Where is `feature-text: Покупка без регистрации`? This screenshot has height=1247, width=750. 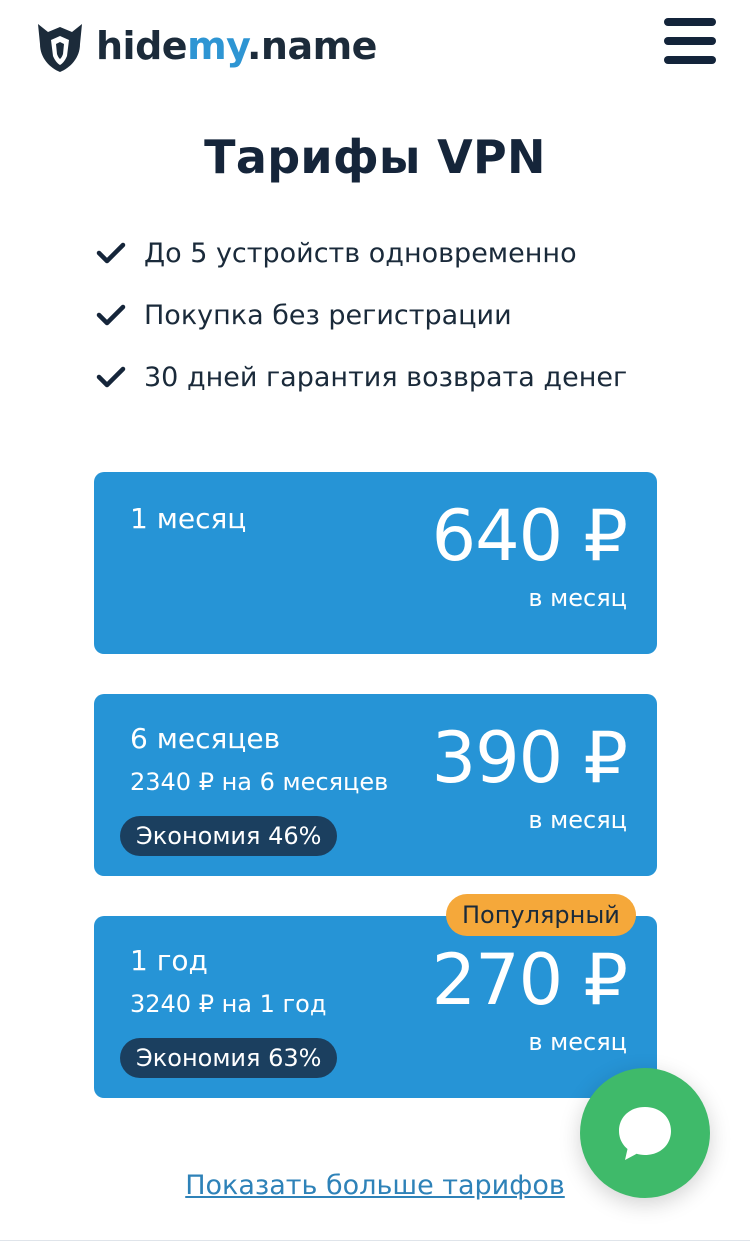
feature-text: Покупка без регистрации is located at coordinates (328, 315).